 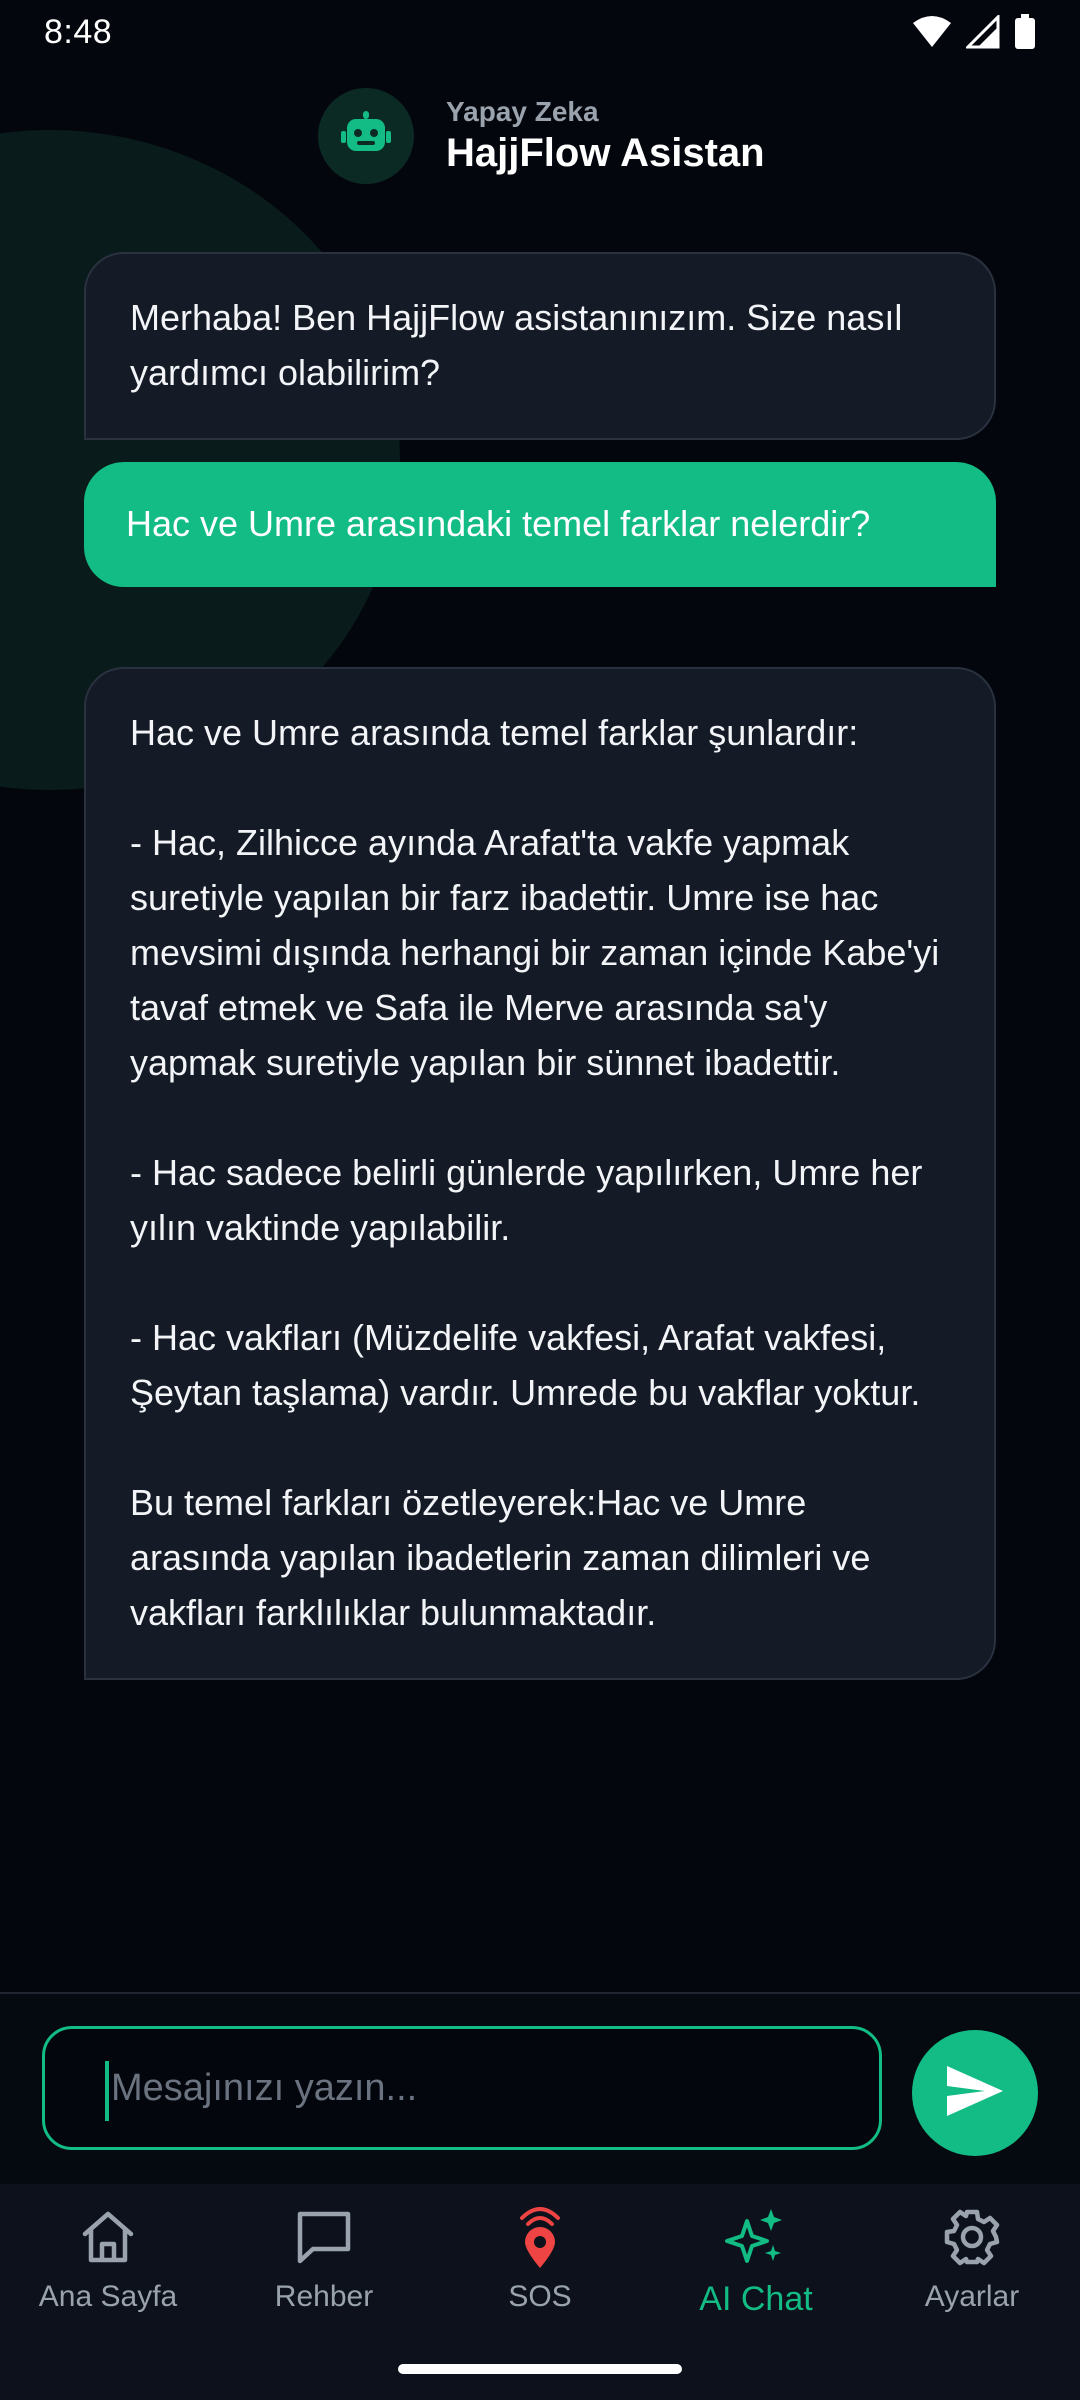 I want to click on signal-icon, so click(x=983, y=32).